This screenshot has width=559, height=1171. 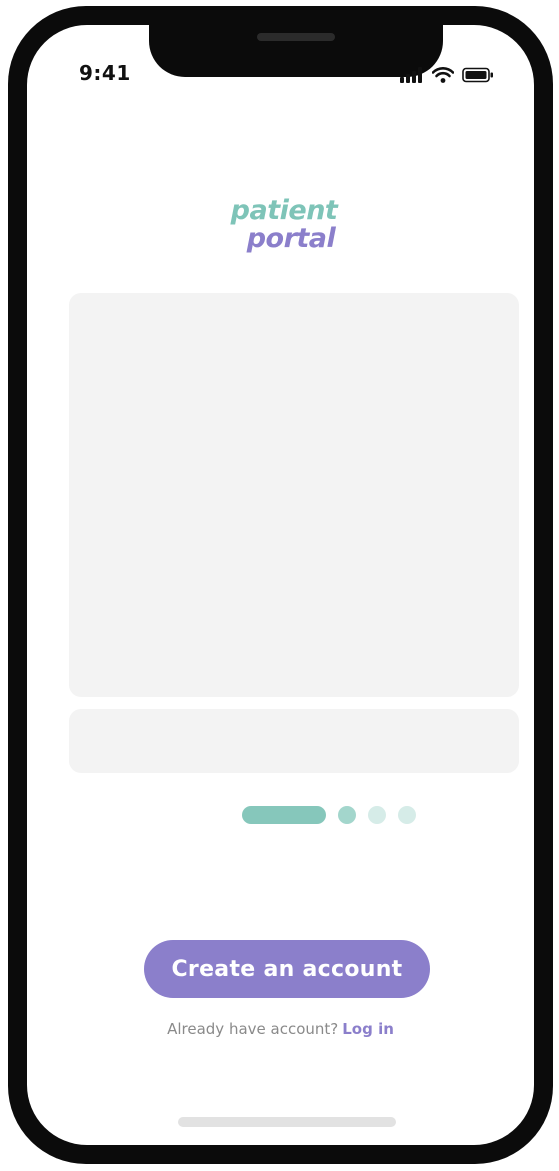 What do you see at coordinates (291, 238) in the screenshot?
I see `logo-word-portal: portal` at bounding box center [291, 238].